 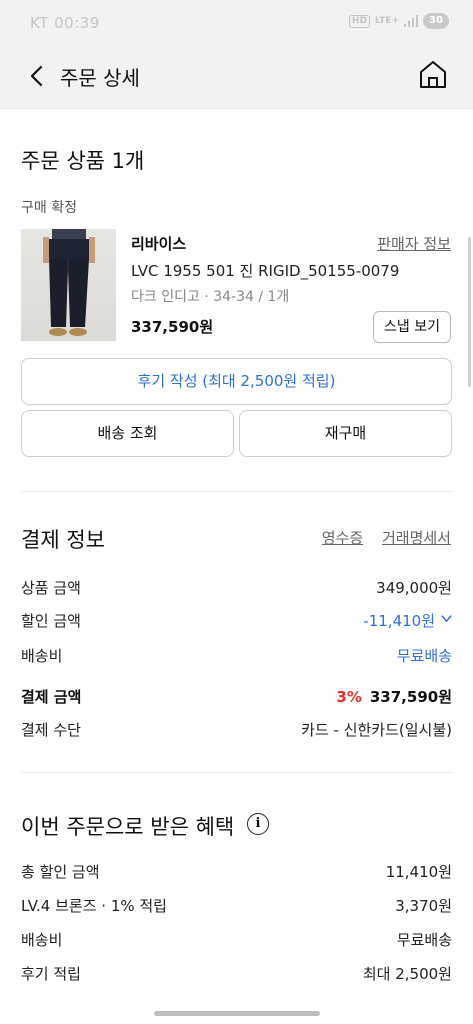 I want to click on seller-info-link: 판매자 정보, so click(x=414, y=243).